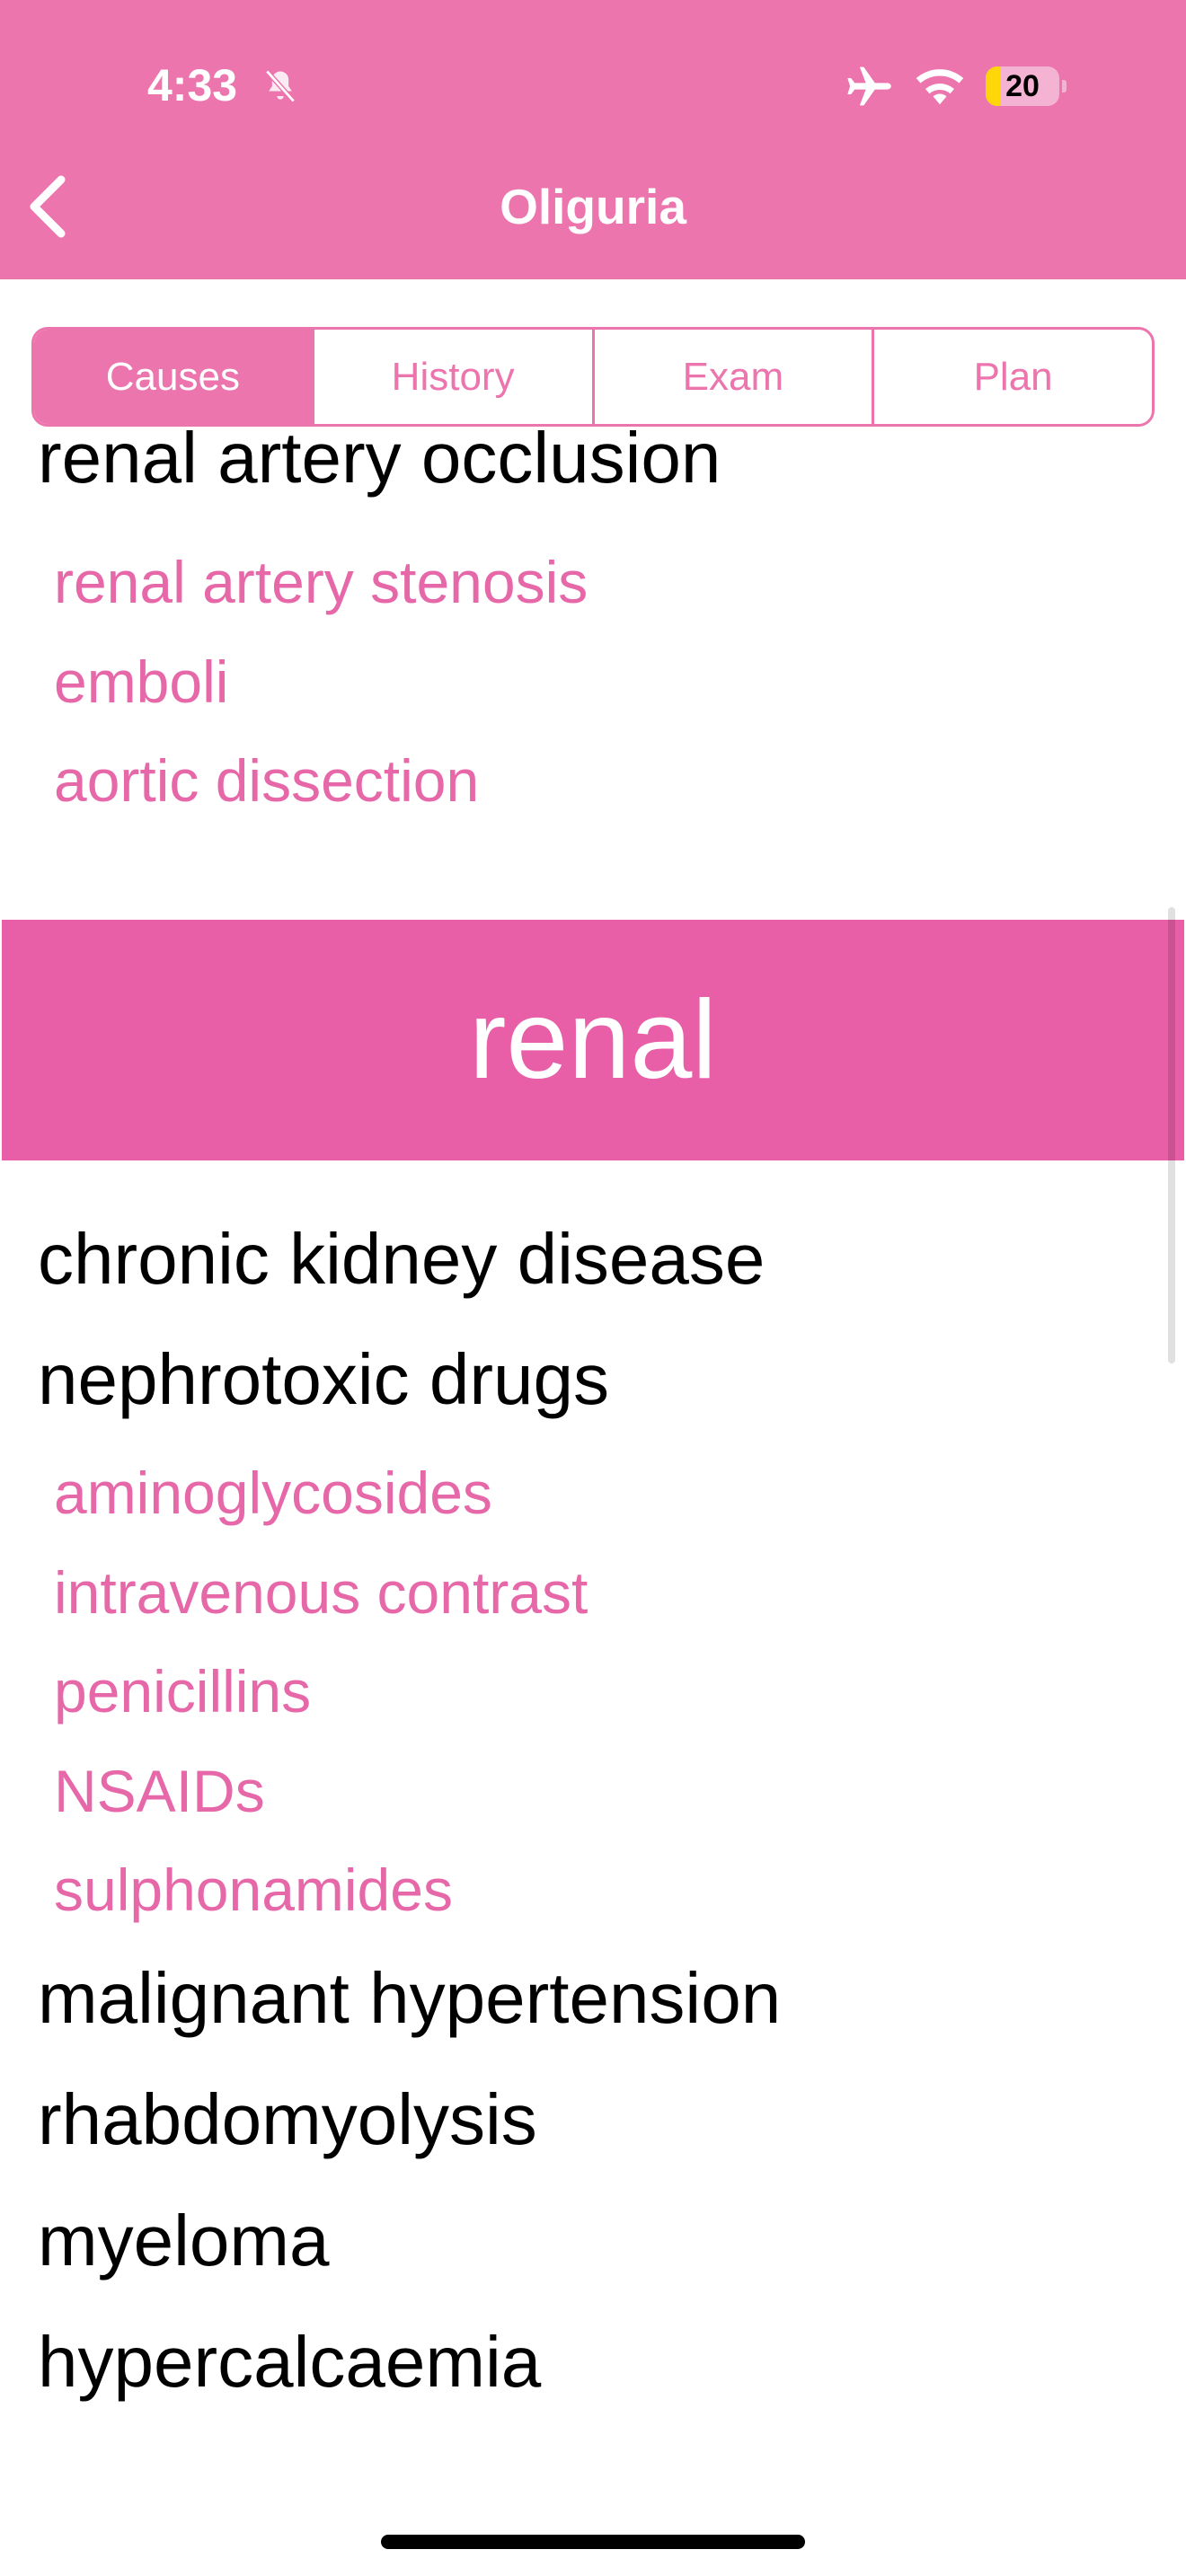 This screenshot has width=1186, height=2576. What do you see at coordinates (869, 86) in the screenshot?
I see `airplane-icon` at bounding box center [869, 86].